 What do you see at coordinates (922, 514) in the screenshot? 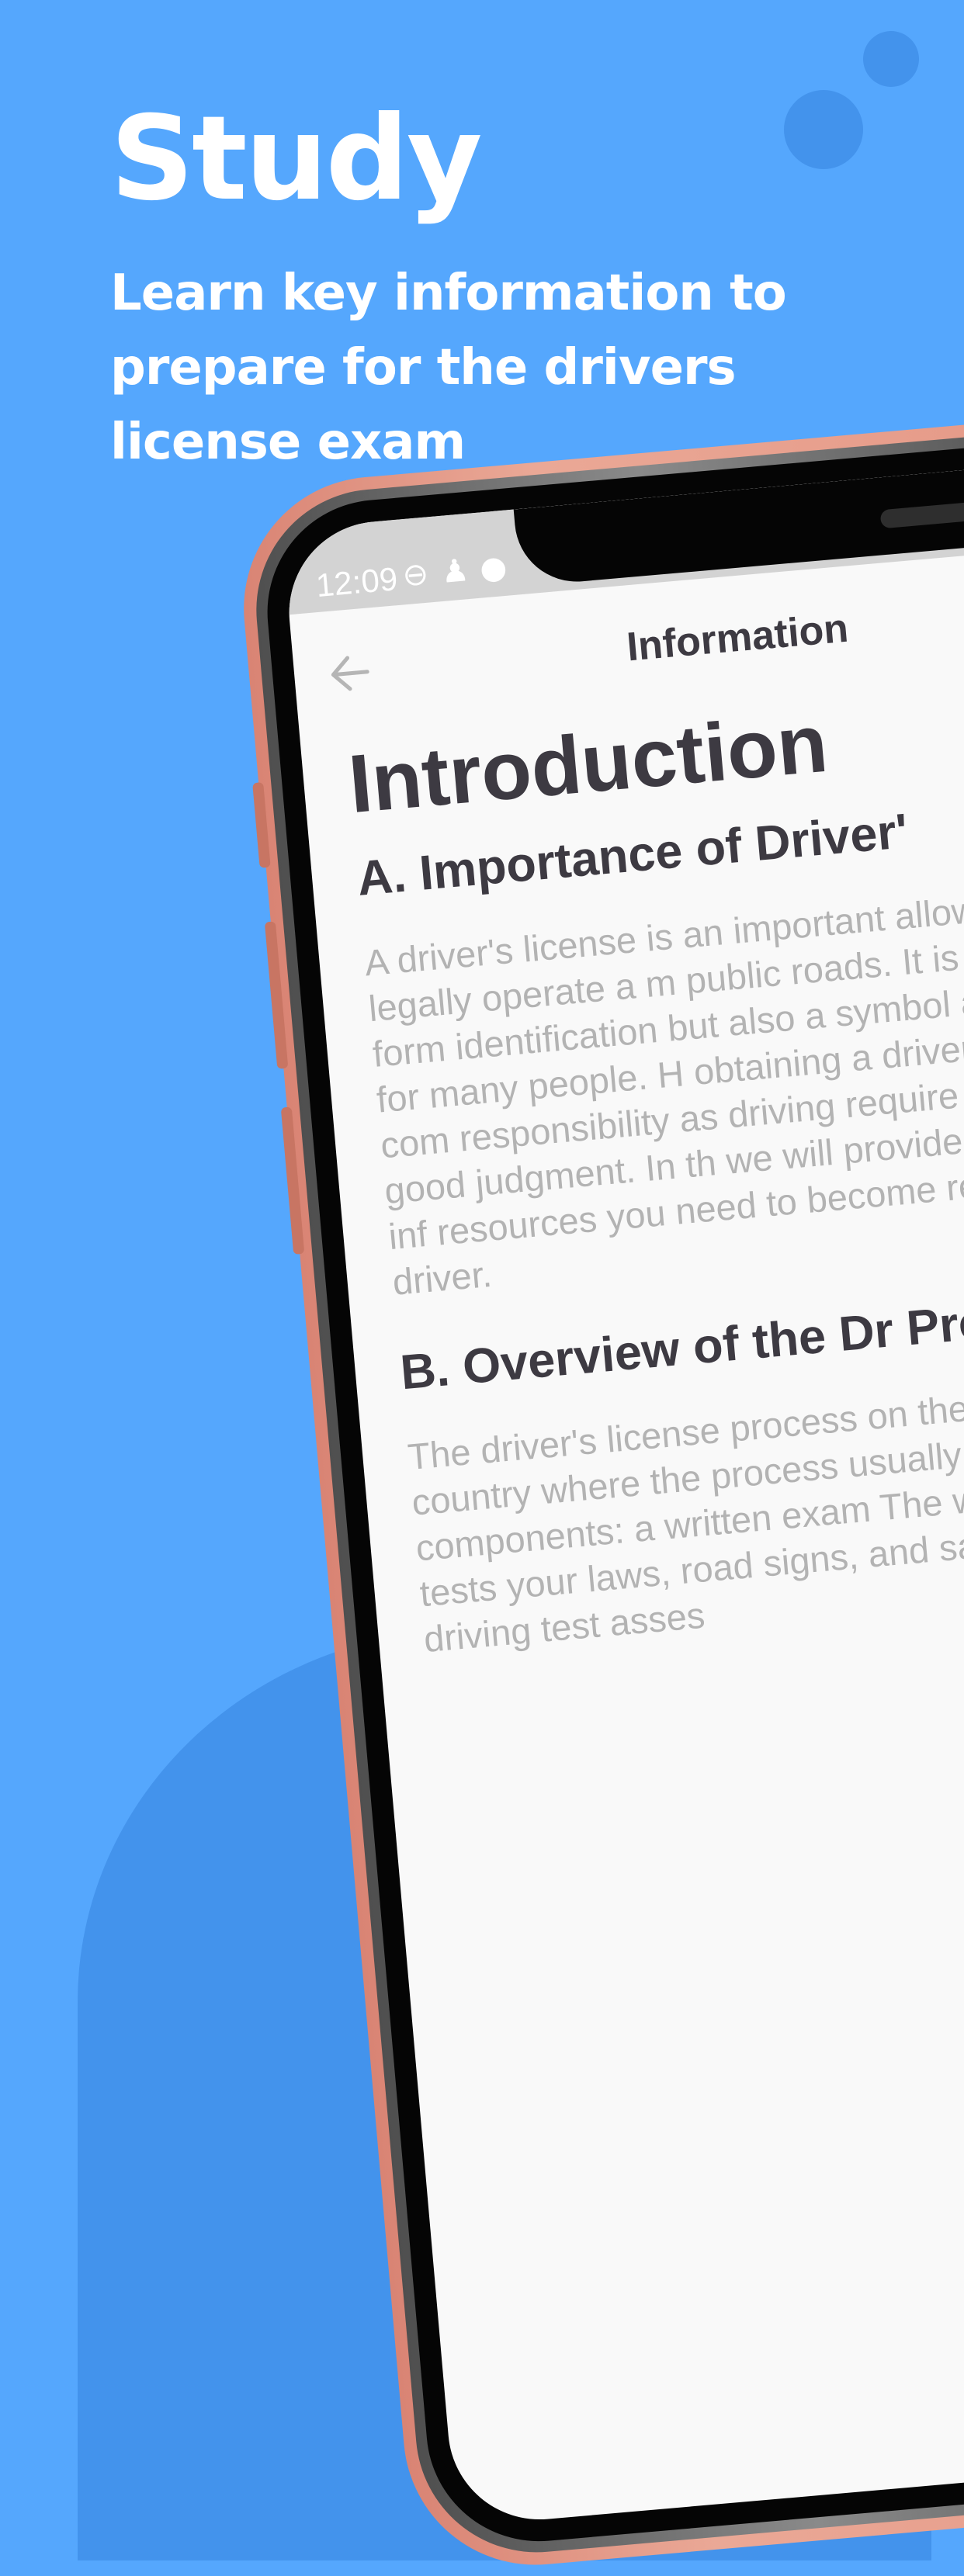
I see `phone-speaker` at bounding box center [922, 514].